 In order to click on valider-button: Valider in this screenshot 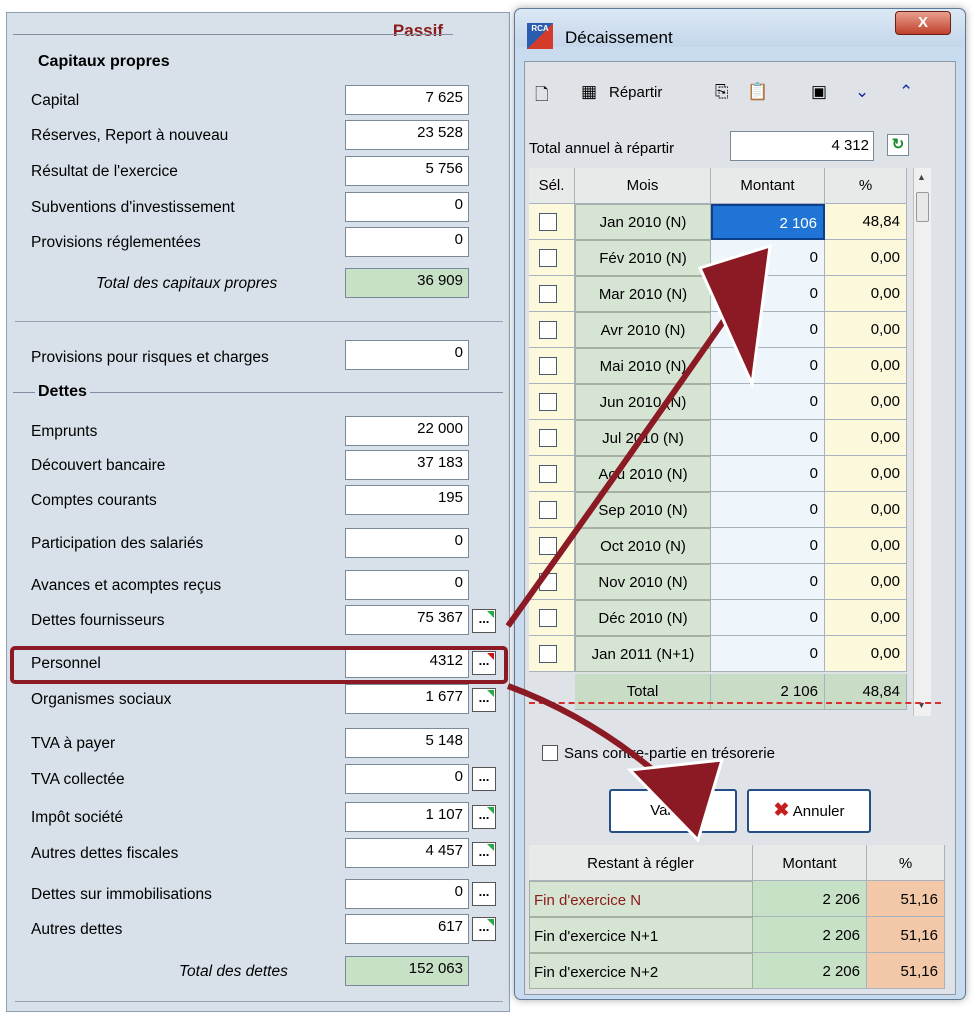, I will do `click(673, 811)`.